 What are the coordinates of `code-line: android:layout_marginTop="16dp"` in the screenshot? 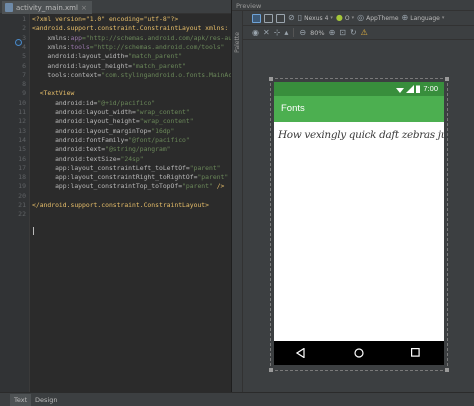 It's located at (103, 130).